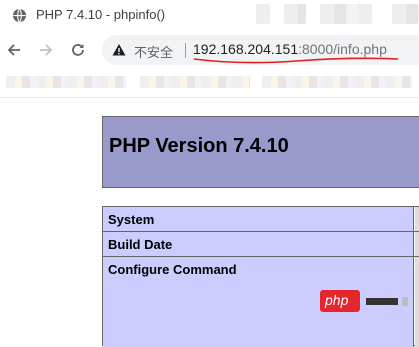 Image resolution: width=419 pixels, height=347 pixels. I want to click on url-text: 192.168.204.151:8000/info.php, so click(290, 49).